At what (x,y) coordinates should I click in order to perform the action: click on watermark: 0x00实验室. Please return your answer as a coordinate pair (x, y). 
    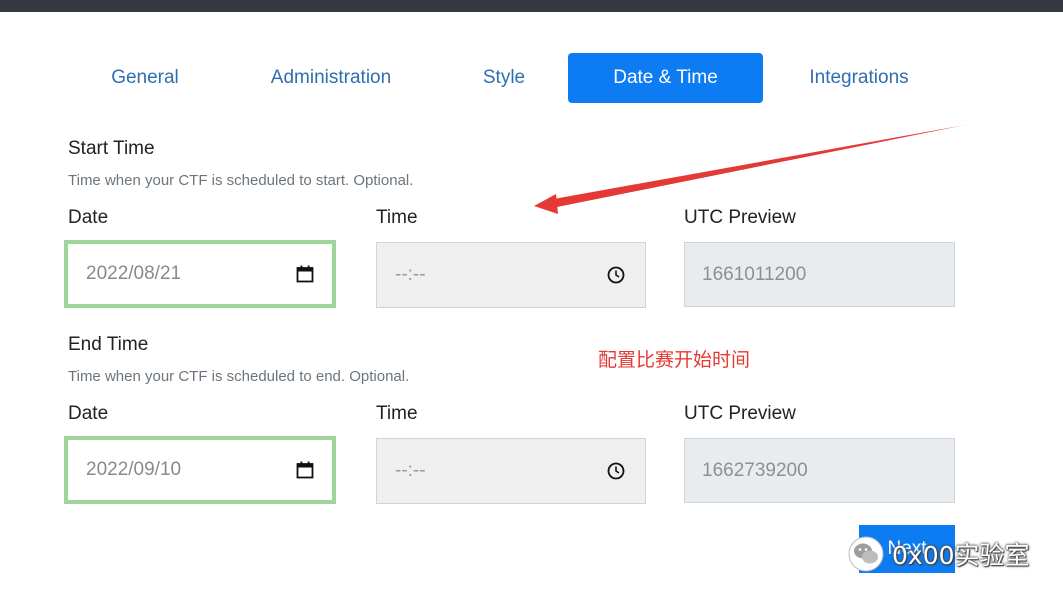
    Looking at the image, I should click on (939, 554).